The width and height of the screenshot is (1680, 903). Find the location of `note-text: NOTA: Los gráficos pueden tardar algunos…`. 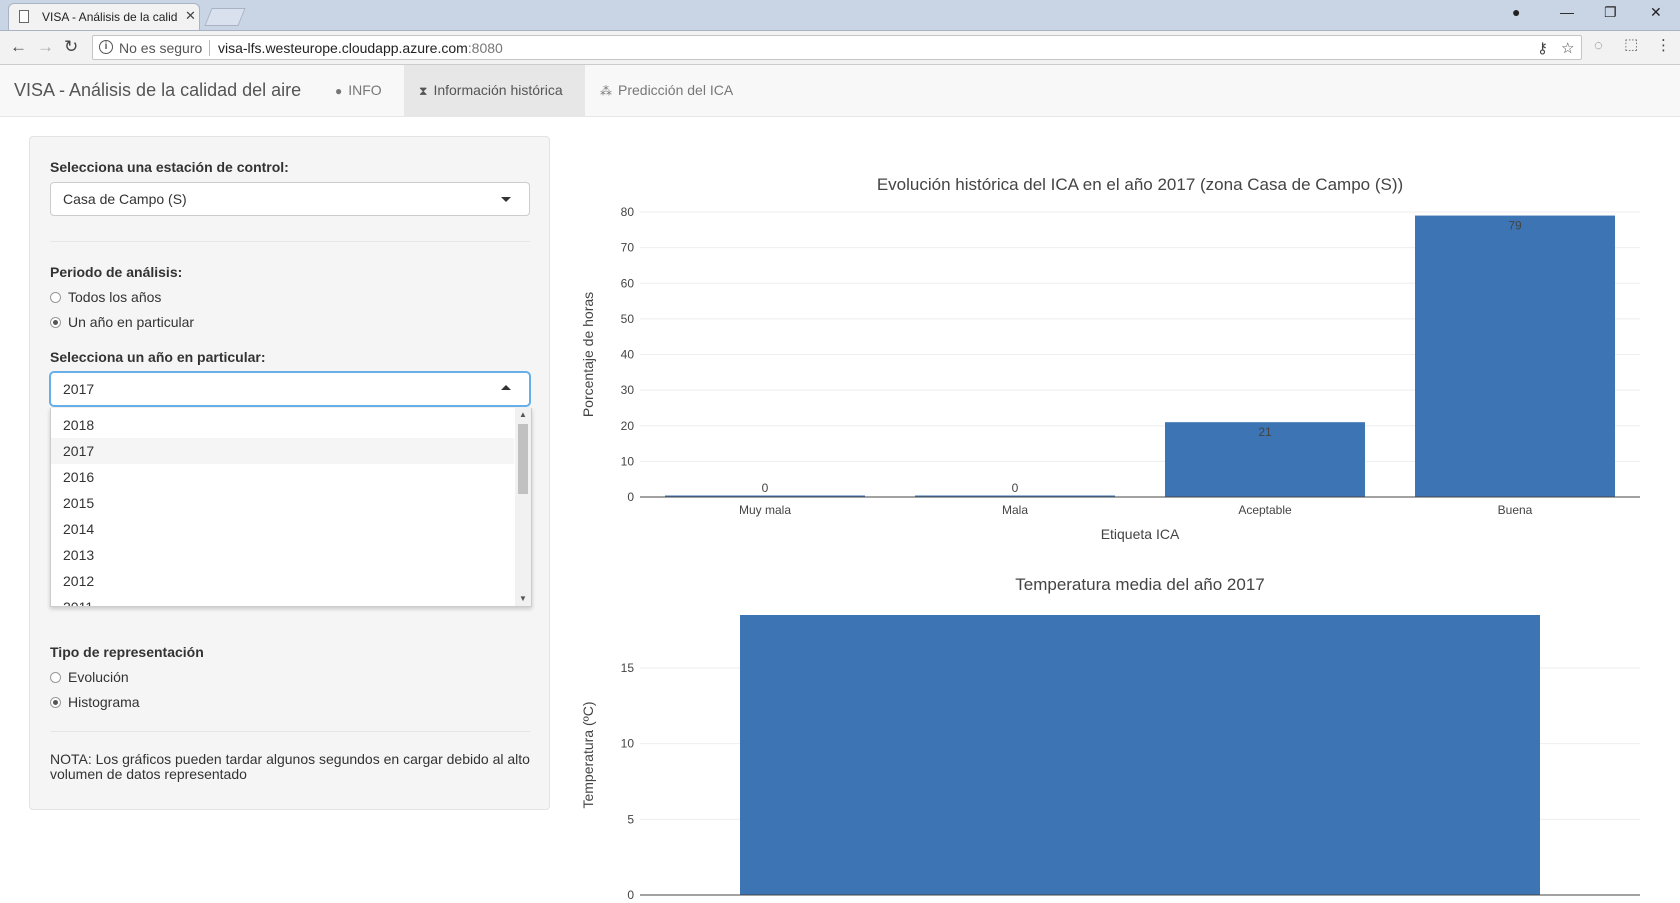

note-text: NOTA: Los gráficos pueden tardar algunos… is located at coordinates (290, 766).